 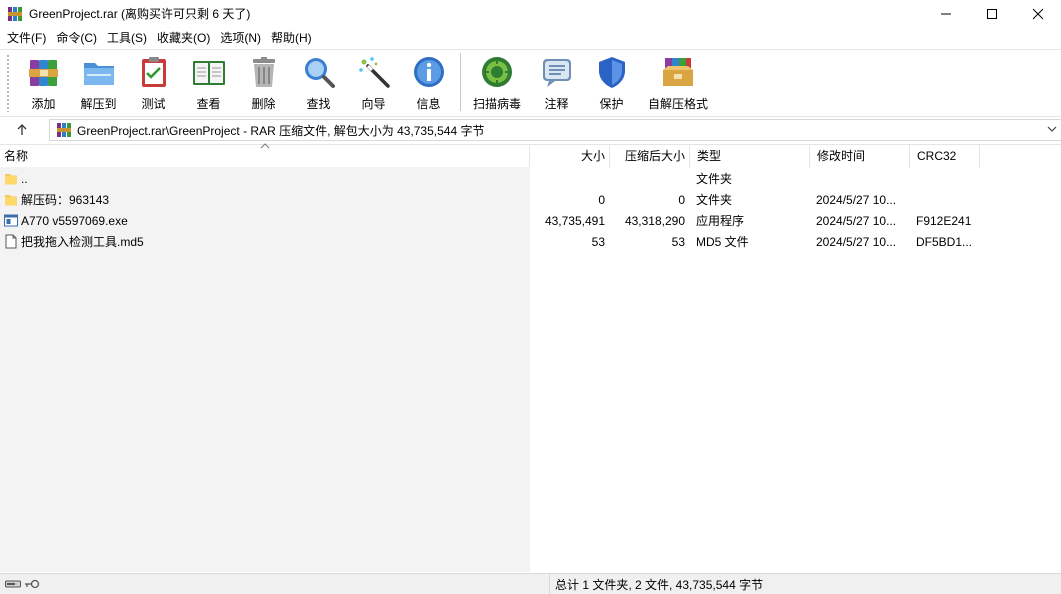 I want to click on file-size: 0, so click(x=601, y=199).